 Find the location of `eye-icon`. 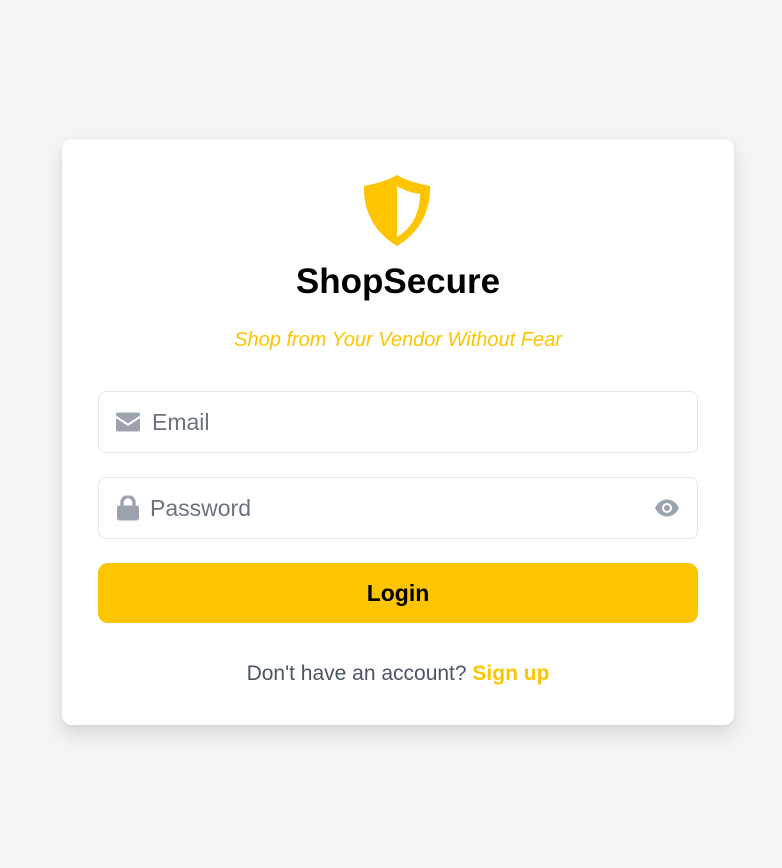

eye-icon is located at coordinates (667, 508).